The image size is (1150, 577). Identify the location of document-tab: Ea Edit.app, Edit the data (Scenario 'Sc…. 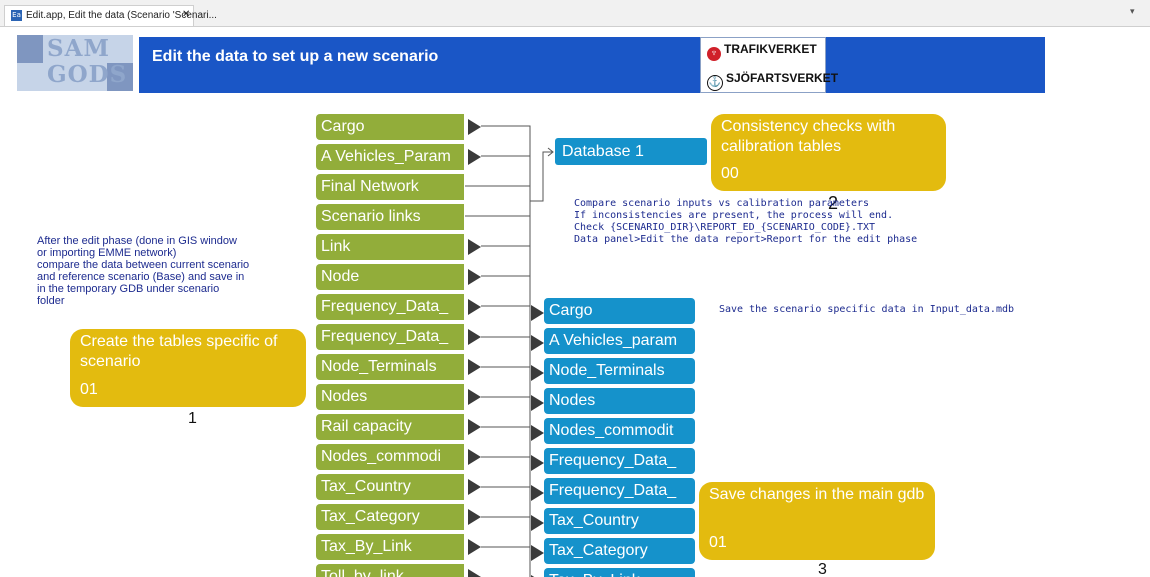
(110, 15).